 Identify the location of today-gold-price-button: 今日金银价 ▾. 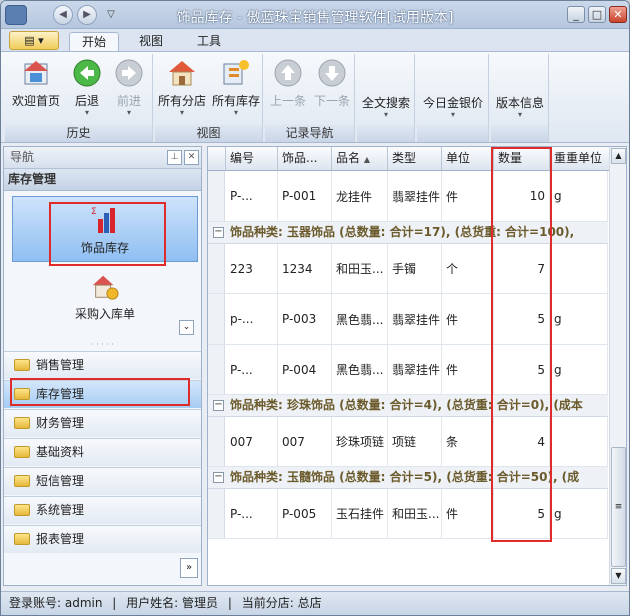
(453, 89).